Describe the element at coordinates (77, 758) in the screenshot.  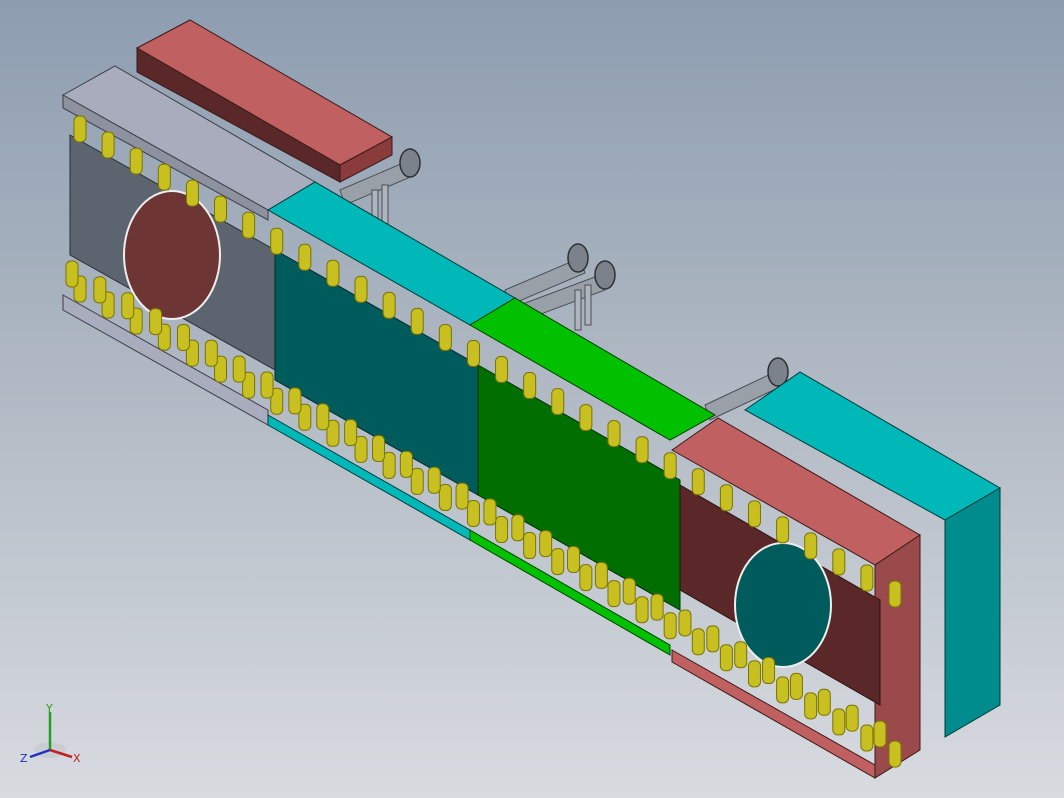
I see `triad-x-label: X` at that location.